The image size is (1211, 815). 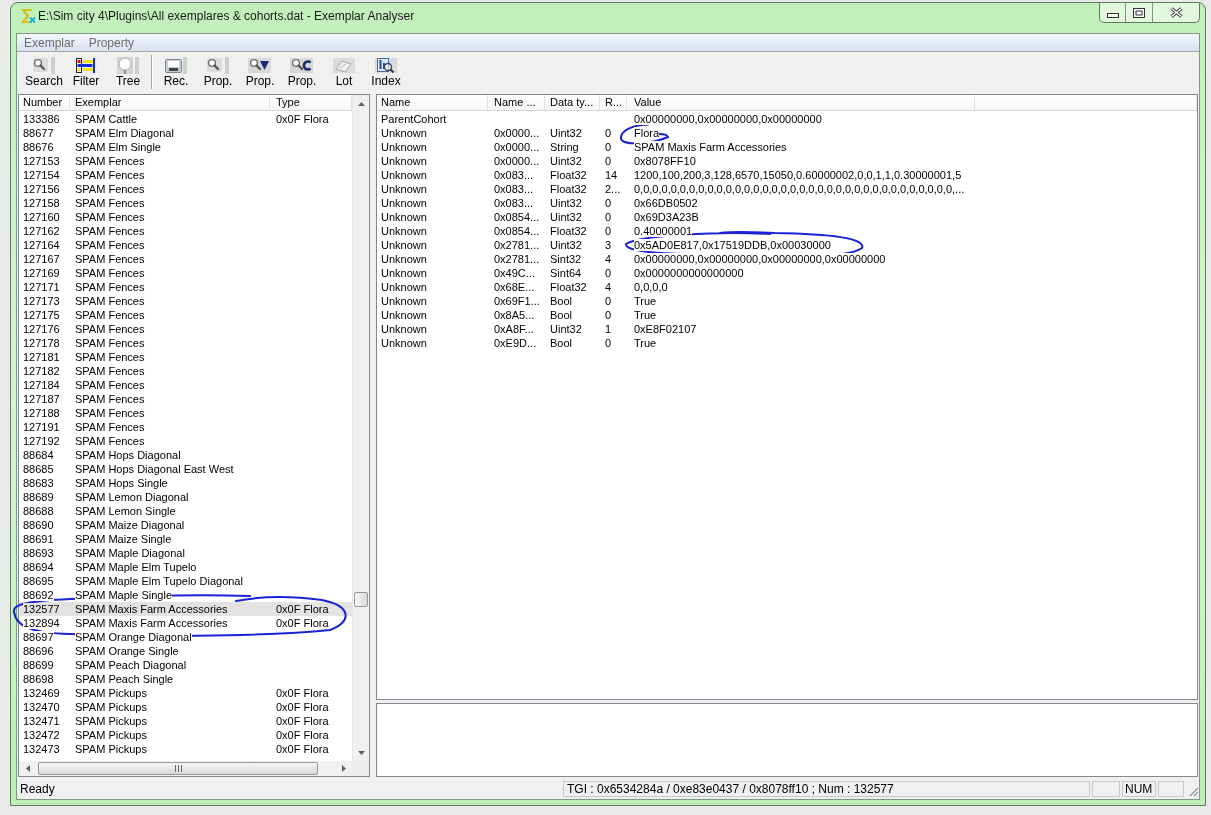 I want to click on number-cell: 88684, so click(x=38, y=455).